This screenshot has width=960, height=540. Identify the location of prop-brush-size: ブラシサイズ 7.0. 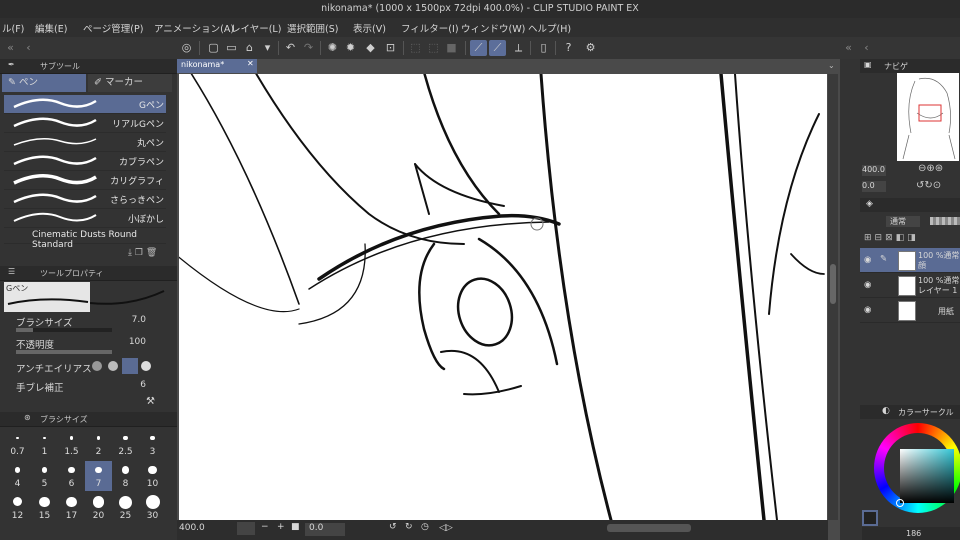
(84, 324).